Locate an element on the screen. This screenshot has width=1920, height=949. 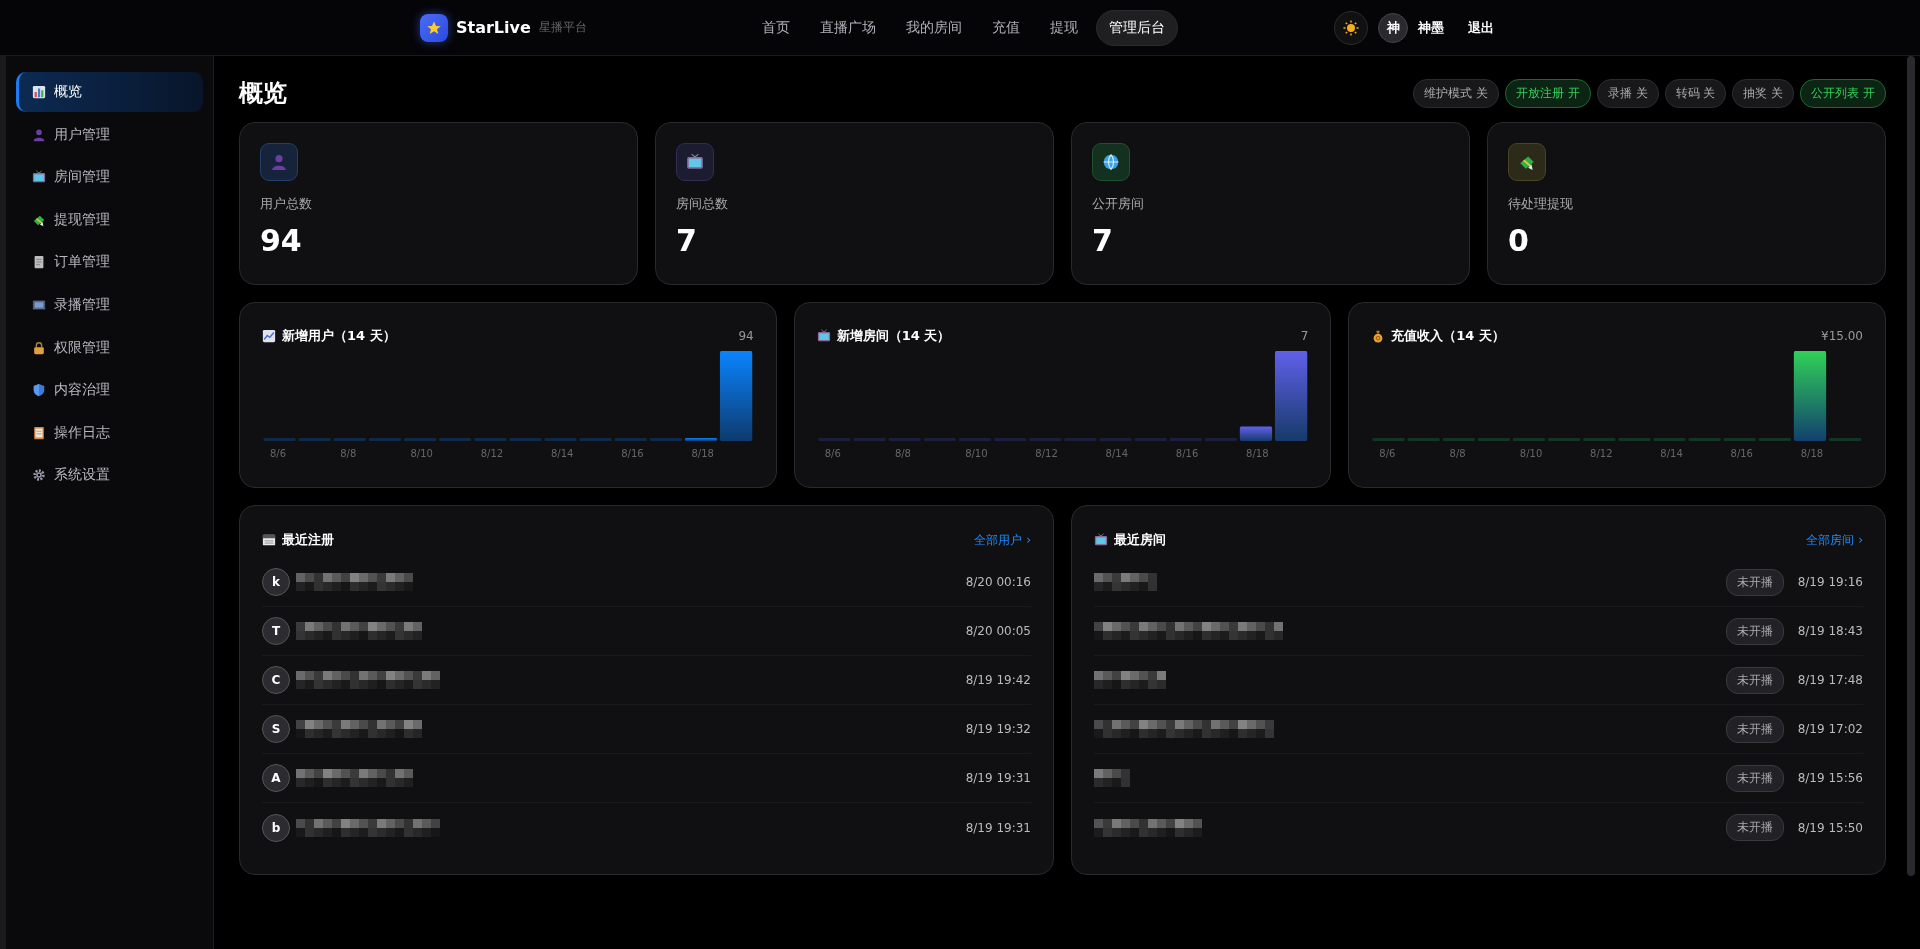
person-icon is located at coordinates (279, 162).